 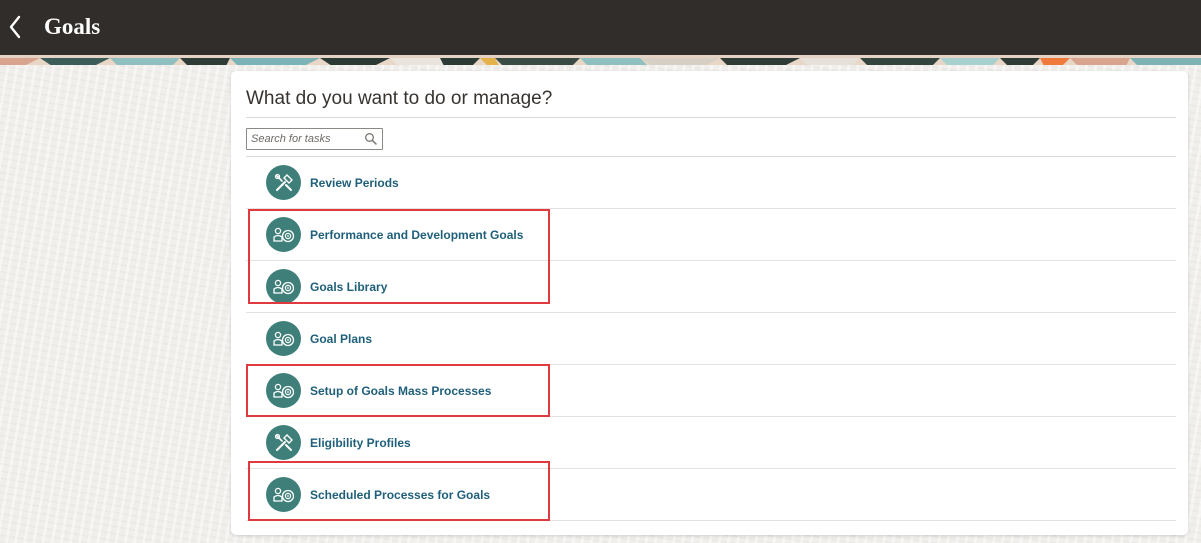 I want to click on task-item-scheduled-processes-goals: Scheduled Processes for Goals, so click(x=711, y=495).